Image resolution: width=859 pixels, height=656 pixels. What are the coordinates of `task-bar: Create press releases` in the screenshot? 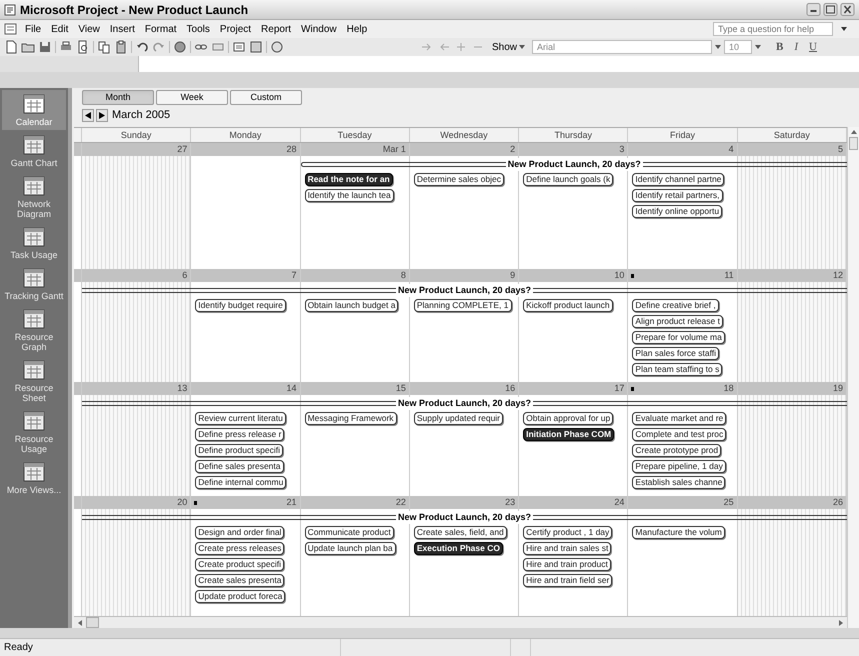 It's located at (239, 548).